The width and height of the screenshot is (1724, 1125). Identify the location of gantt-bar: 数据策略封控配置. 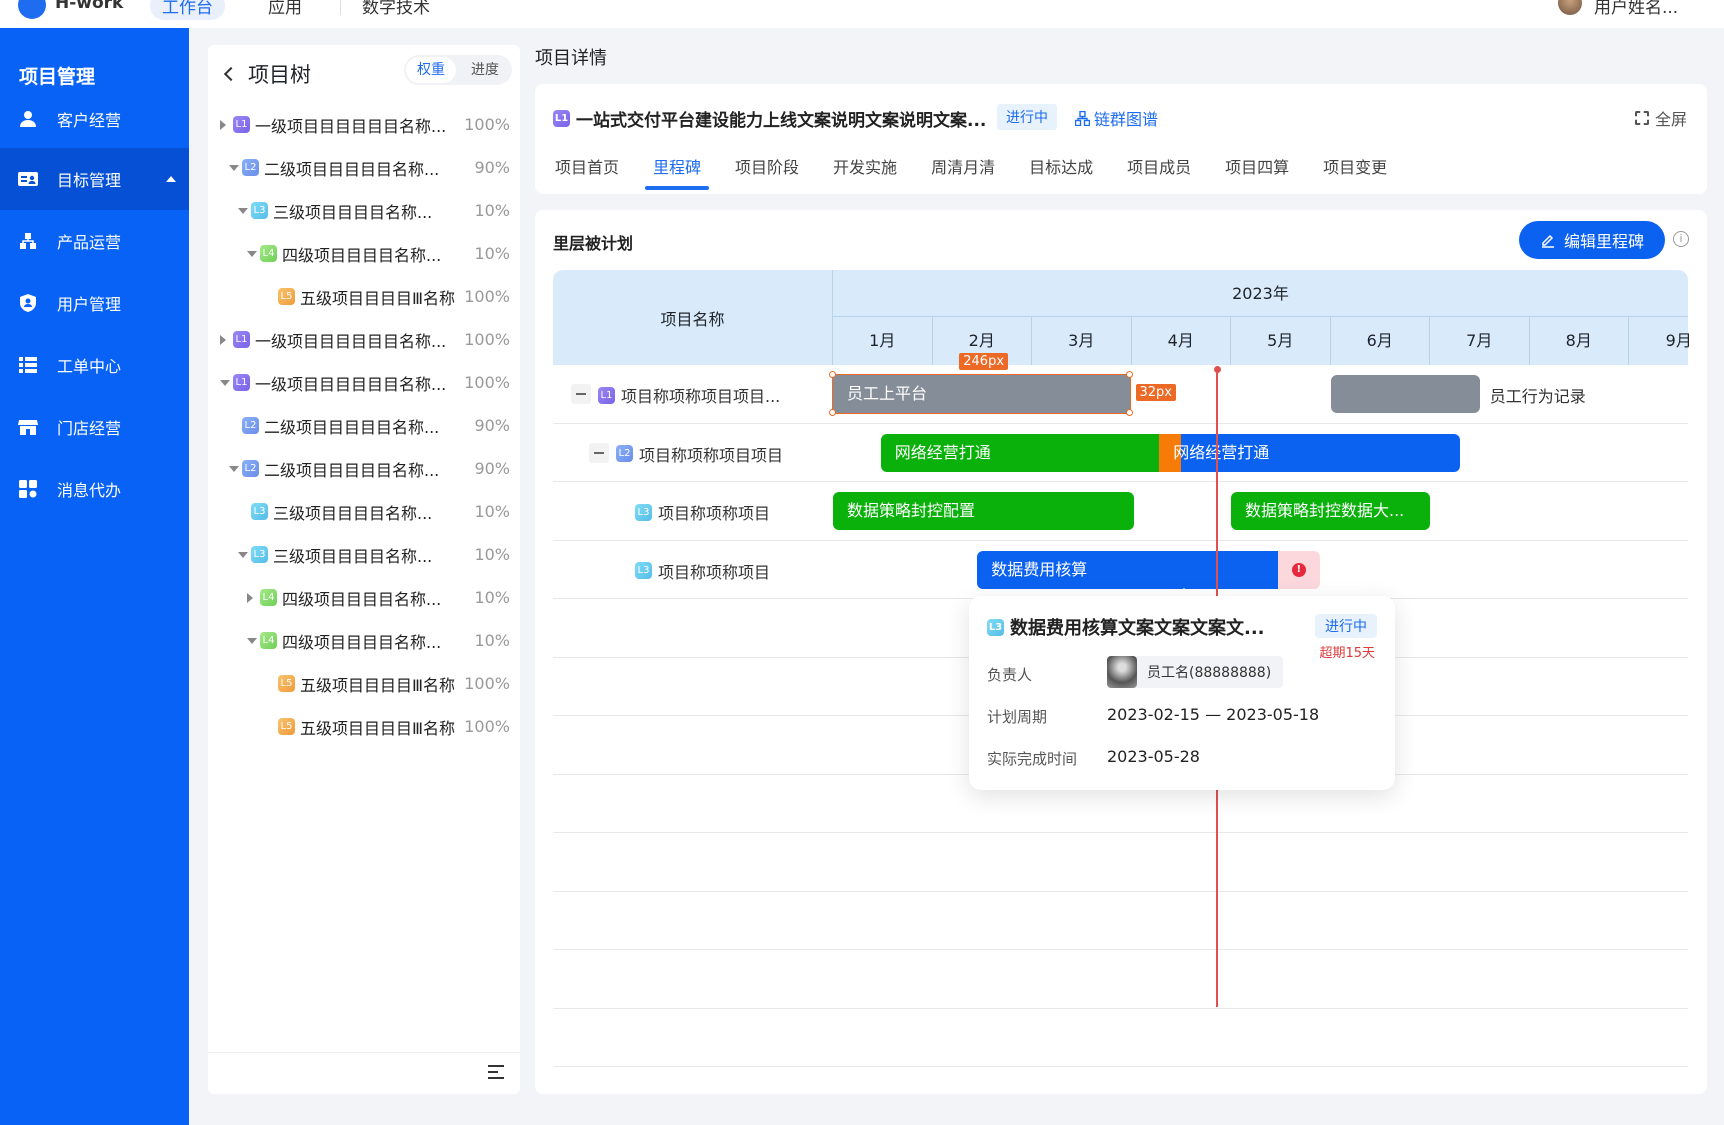
(984, 511).